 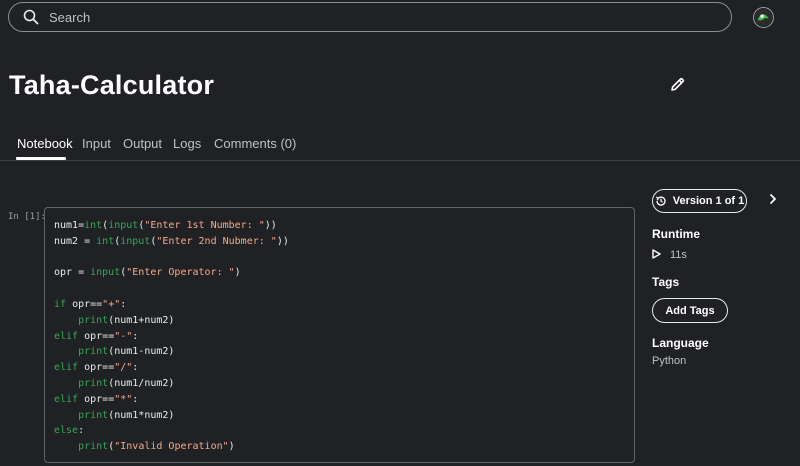 What do you see at coordinates (255, 143) in the screenshot?
I see `tab-comments: Comments (0)` at bounding box center [255, 143].